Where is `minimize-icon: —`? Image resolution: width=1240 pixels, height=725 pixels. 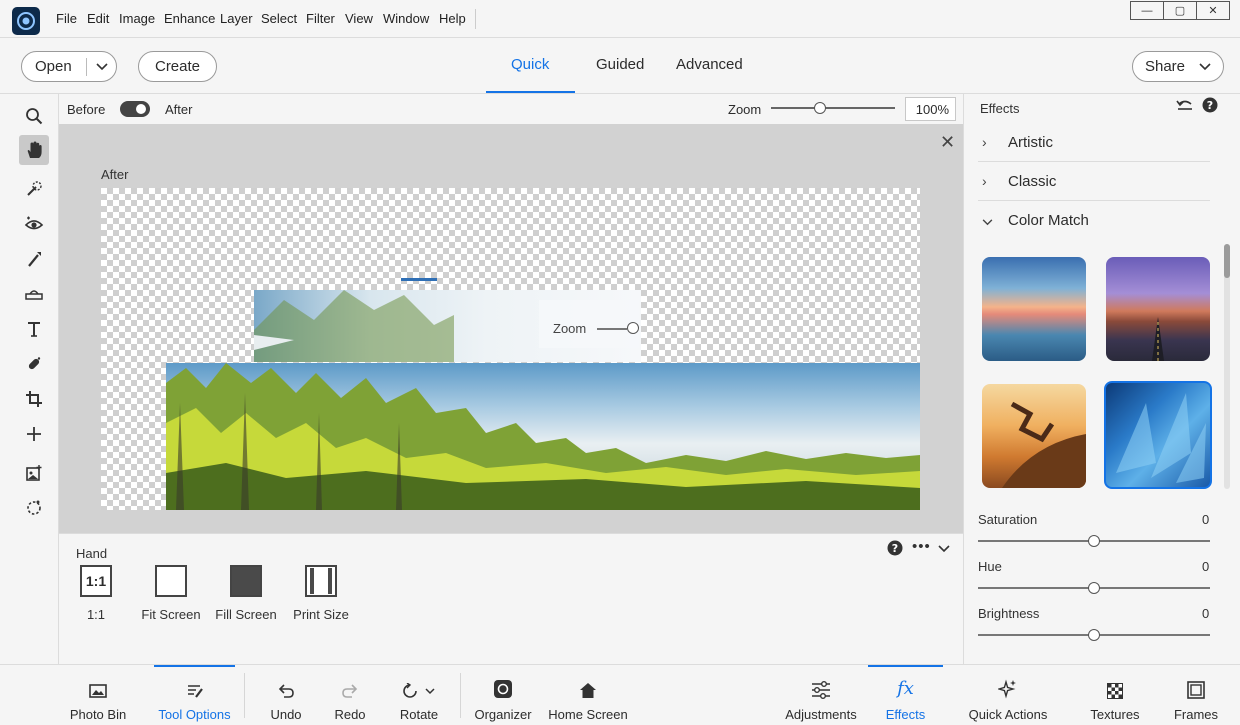 minimize-icon: — is located at coordinates (1147, 10).